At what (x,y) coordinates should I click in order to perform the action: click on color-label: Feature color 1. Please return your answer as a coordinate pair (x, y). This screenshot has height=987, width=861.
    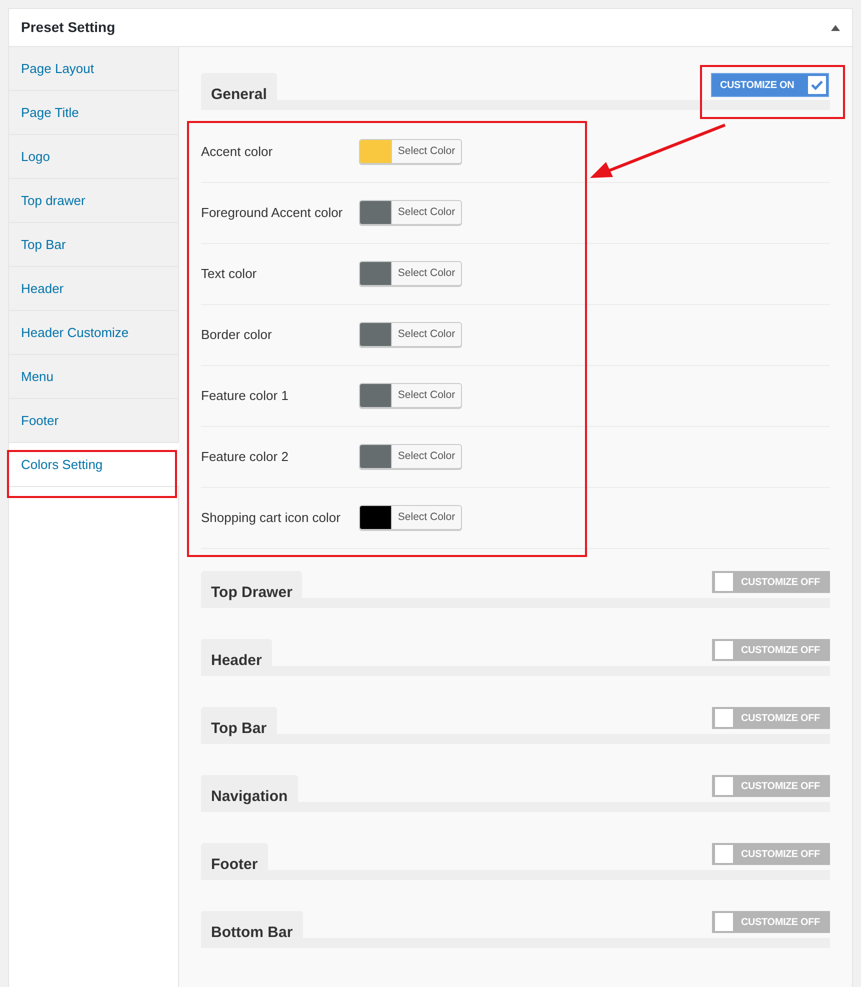
    Looking at the image, I should click on (245, 395).